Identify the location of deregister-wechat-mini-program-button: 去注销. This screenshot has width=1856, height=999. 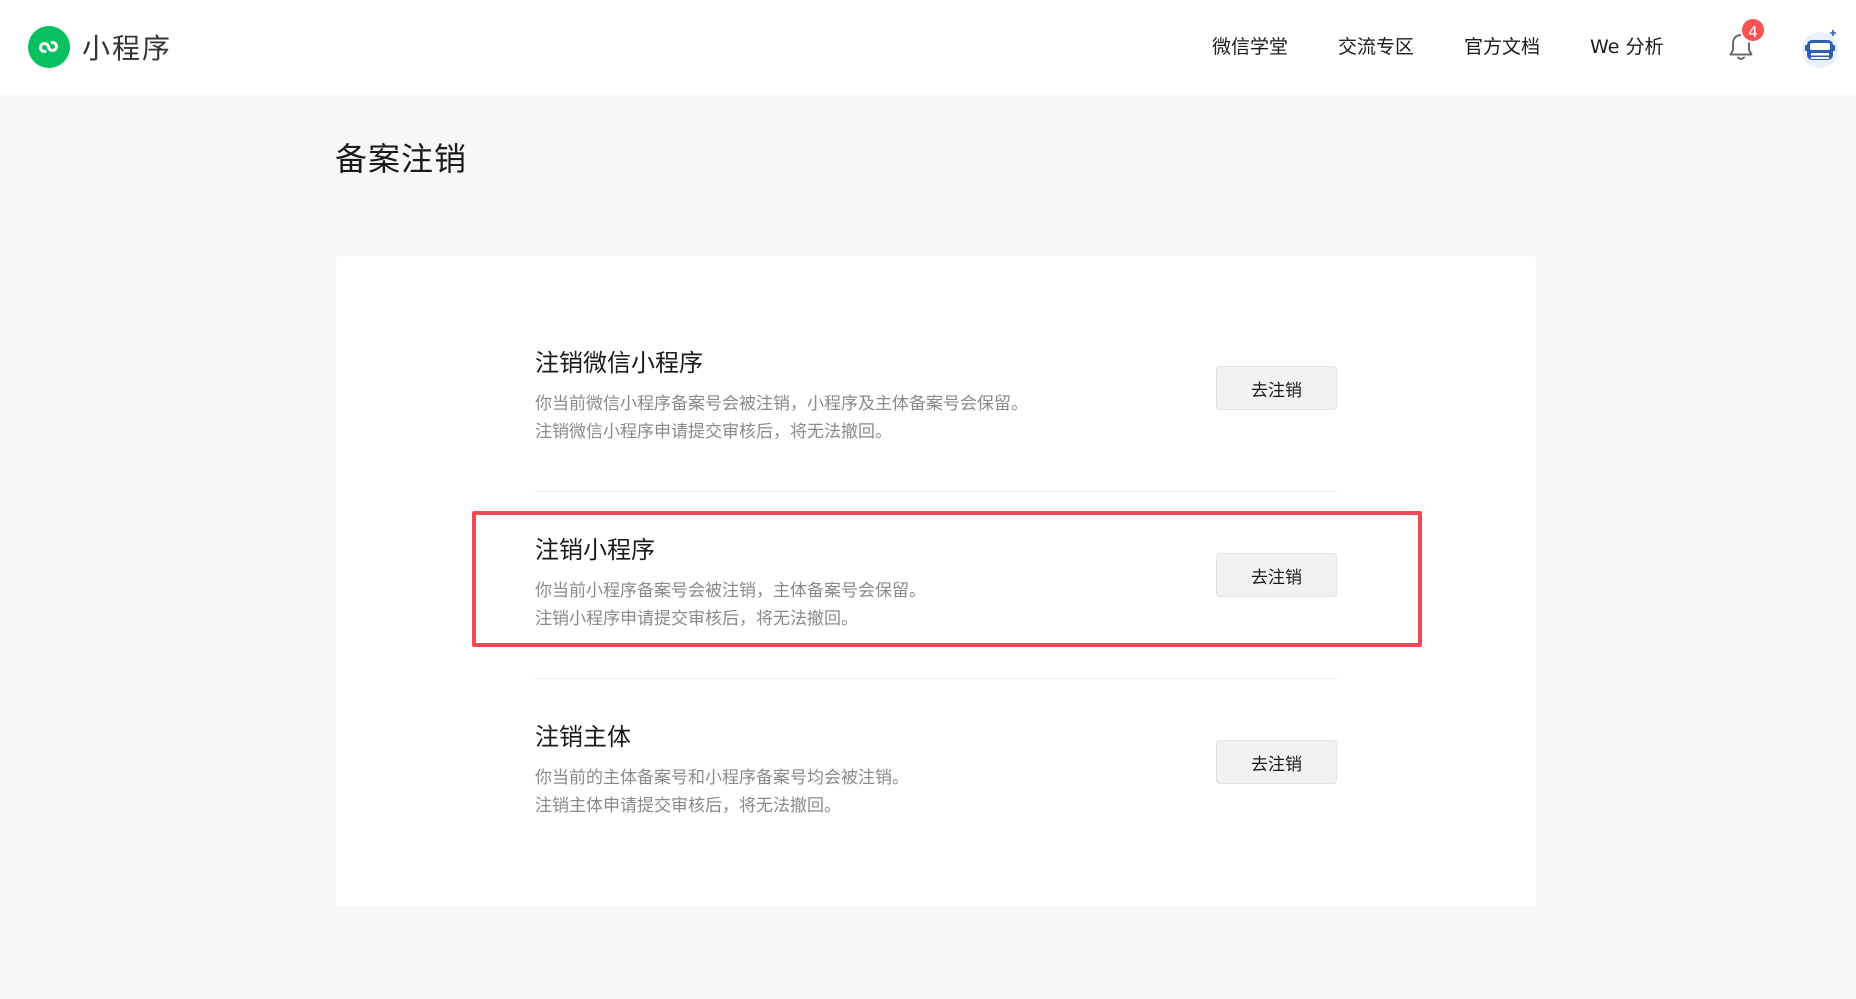
(1276, 388).